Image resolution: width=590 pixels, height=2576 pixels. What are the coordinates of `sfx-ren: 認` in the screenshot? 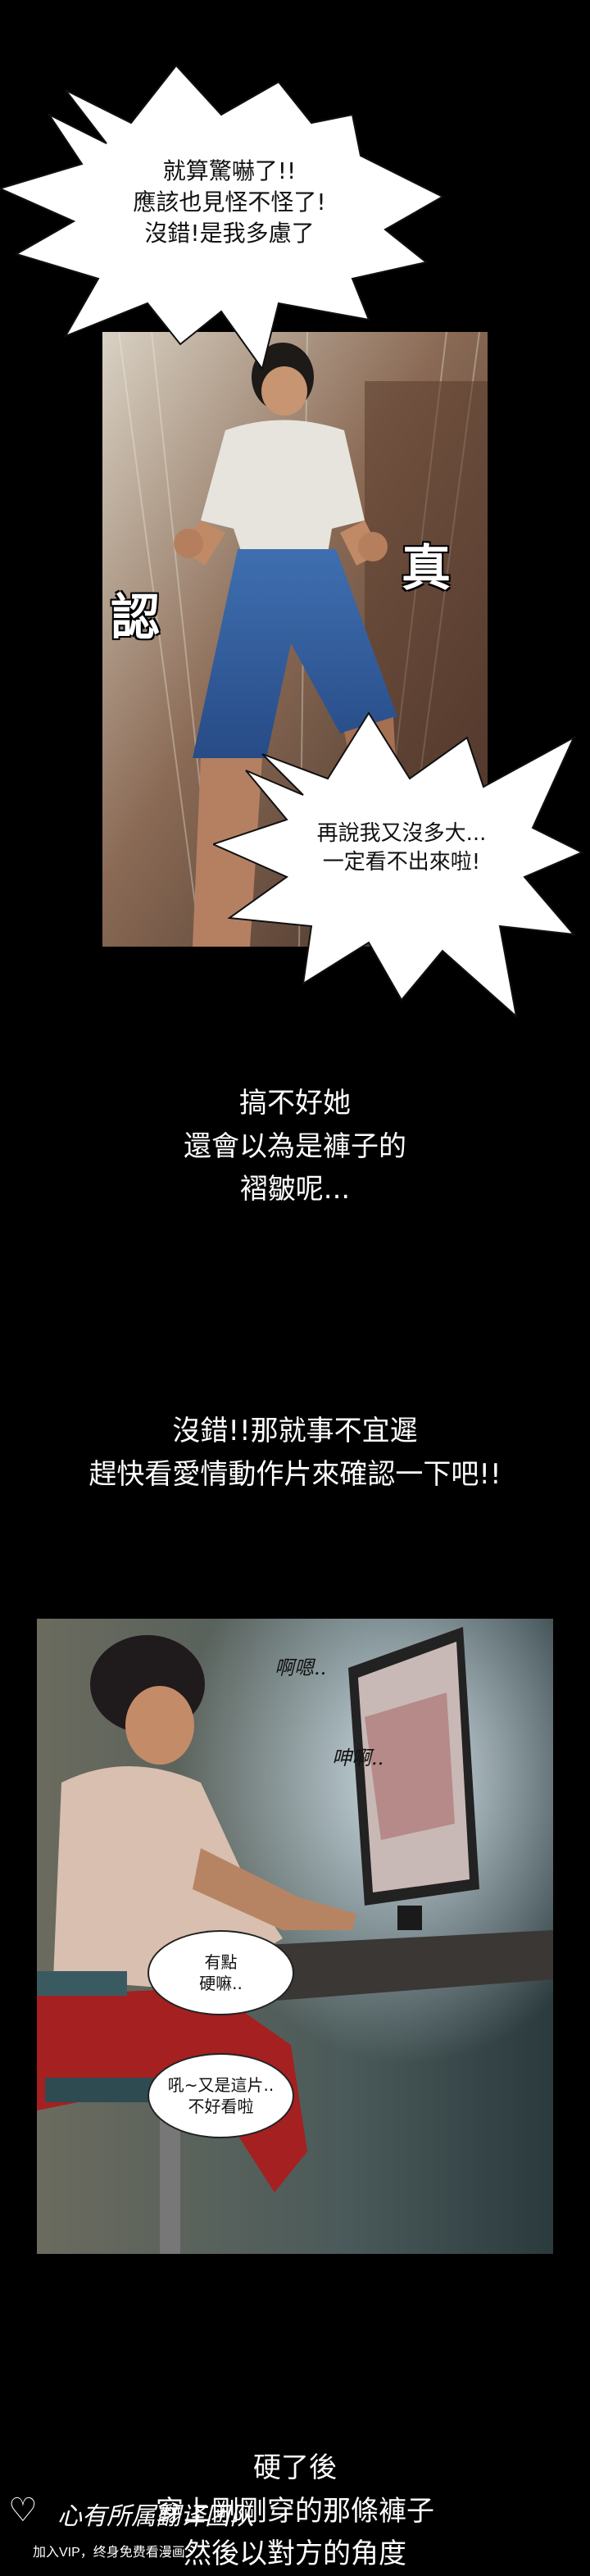 It's located at (135, 618).